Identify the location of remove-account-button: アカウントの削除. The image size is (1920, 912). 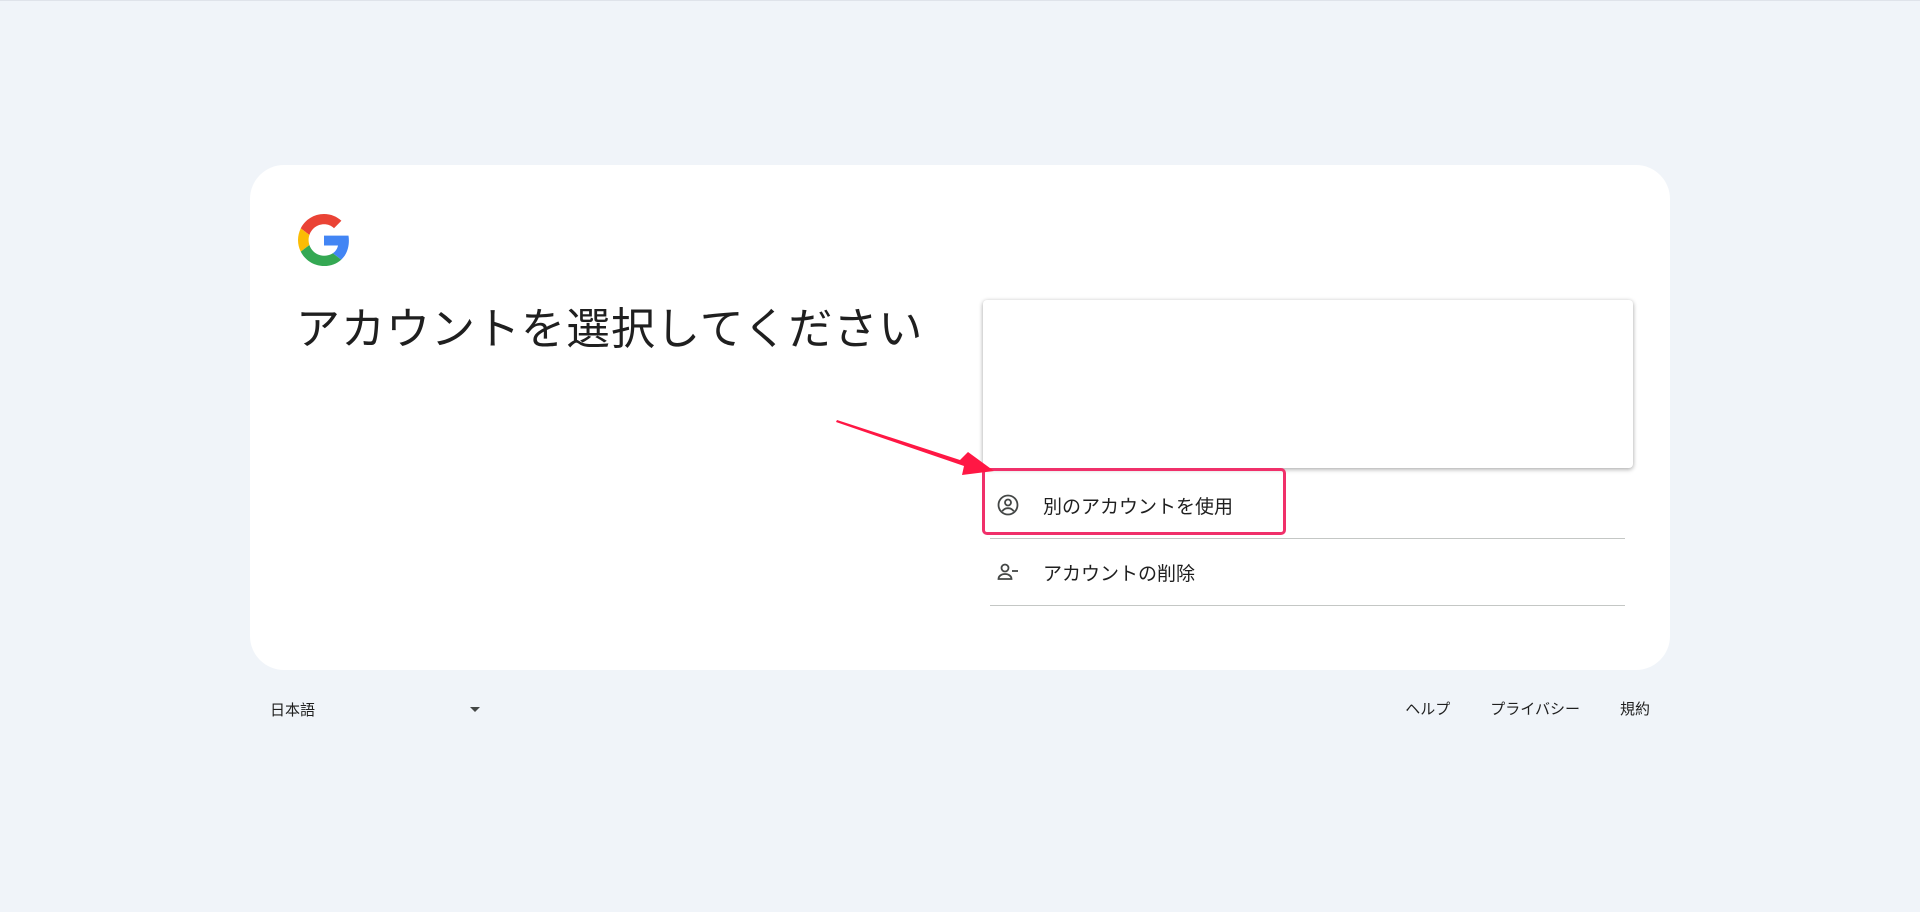
(1307, 572).